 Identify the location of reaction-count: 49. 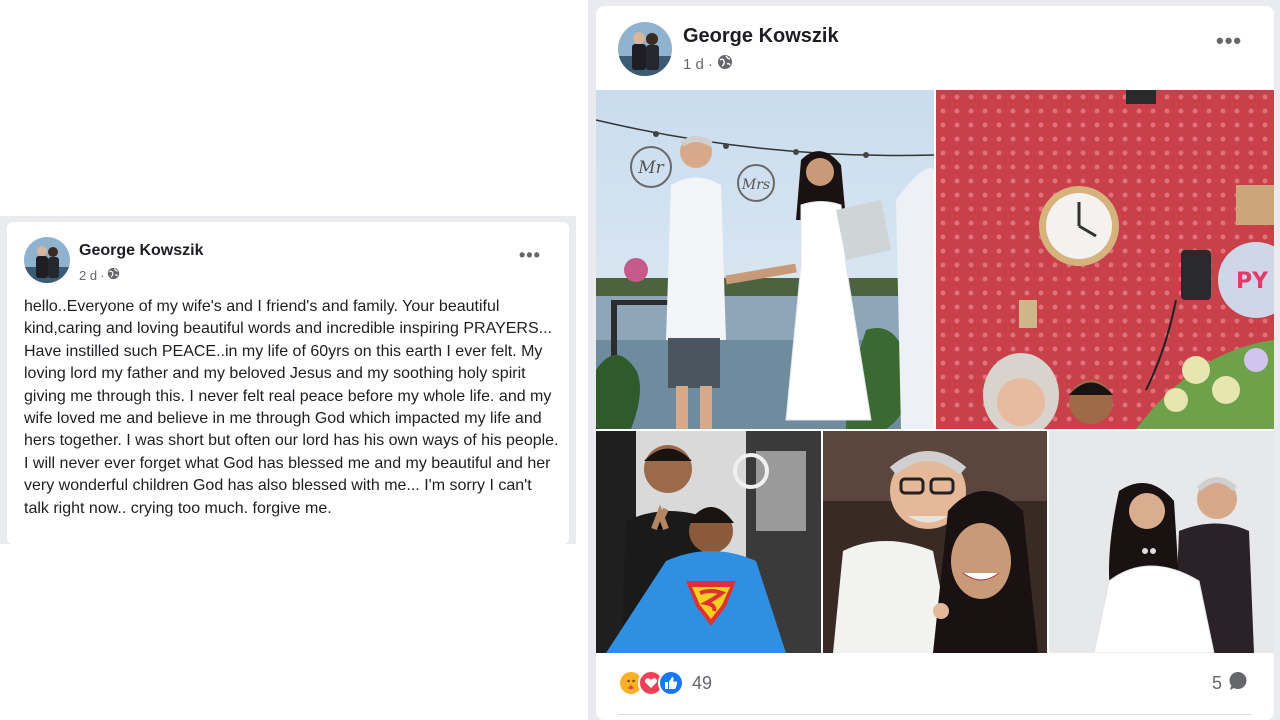
(702, 682).